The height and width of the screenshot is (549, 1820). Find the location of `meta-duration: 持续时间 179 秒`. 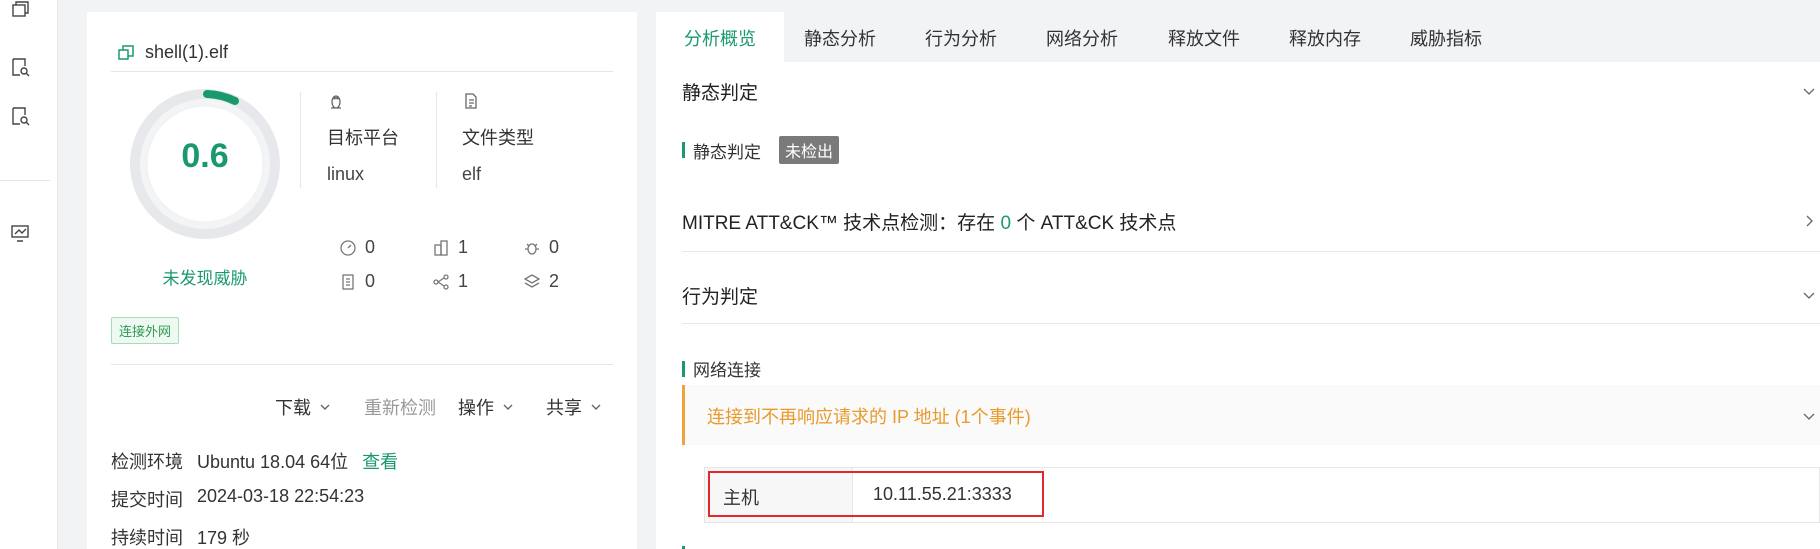

meta-duration: 持续时间 179 秒 is located at coordinates (180, 536).